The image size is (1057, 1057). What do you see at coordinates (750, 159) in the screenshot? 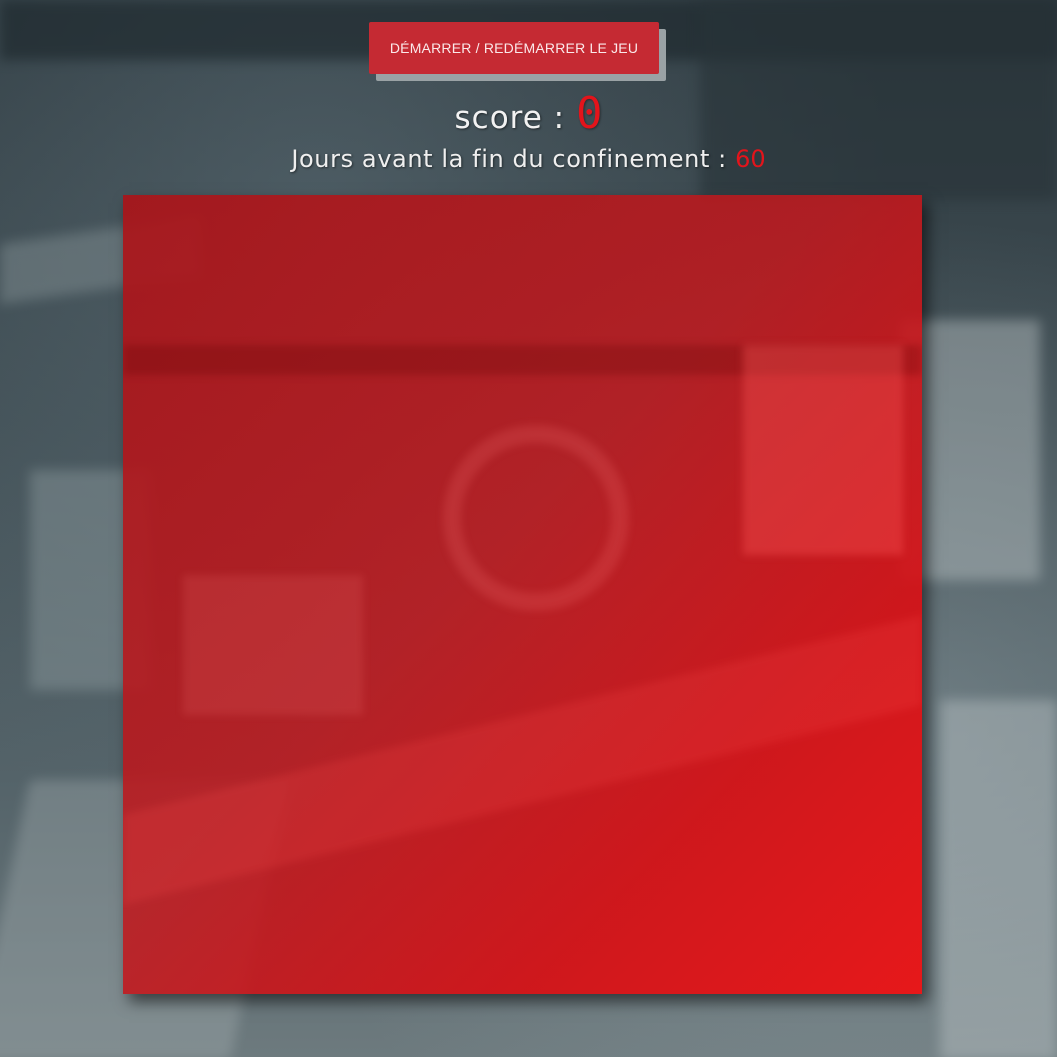
I see `days-remaining-value: 60` at bounding box center [750, 159].